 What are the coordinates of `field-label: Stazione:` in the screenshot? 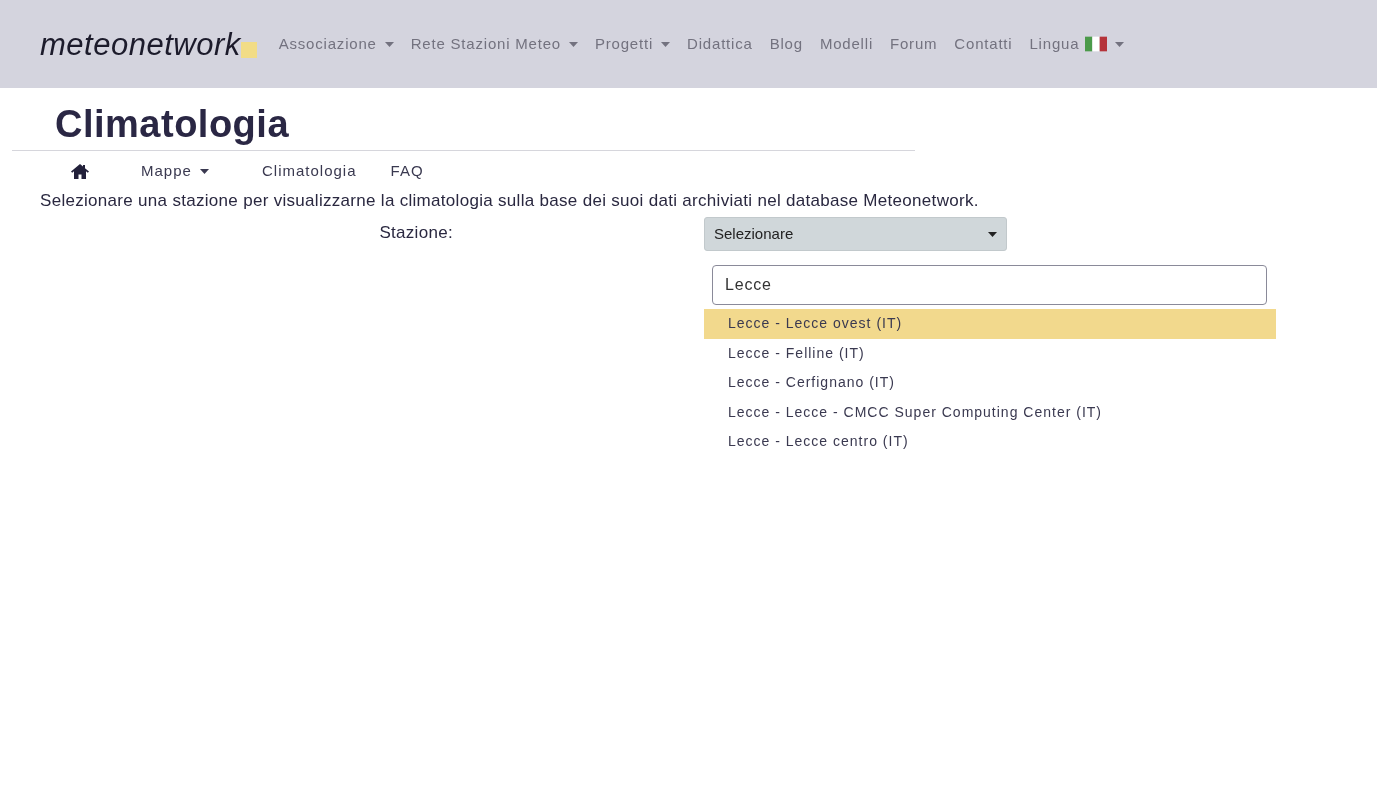 It's located at (416, 232).